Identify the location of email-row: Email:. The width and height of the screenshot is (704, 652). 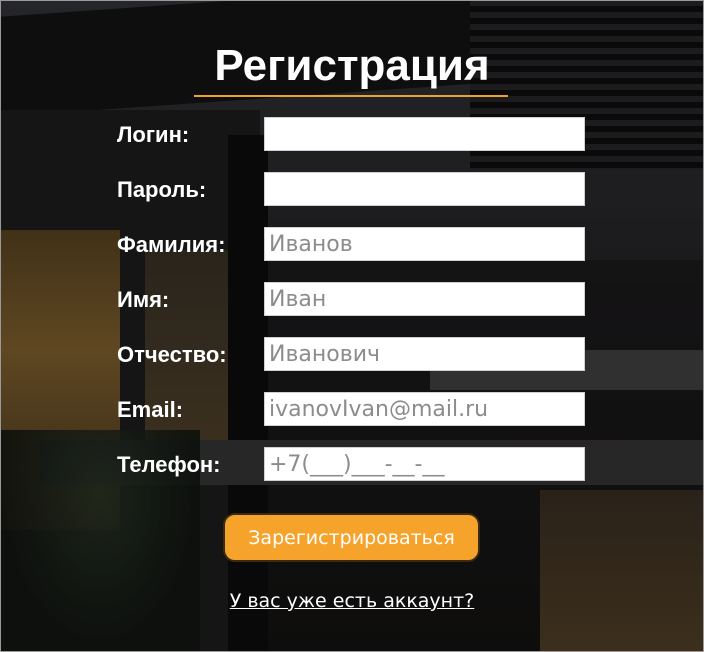
(352, 410).